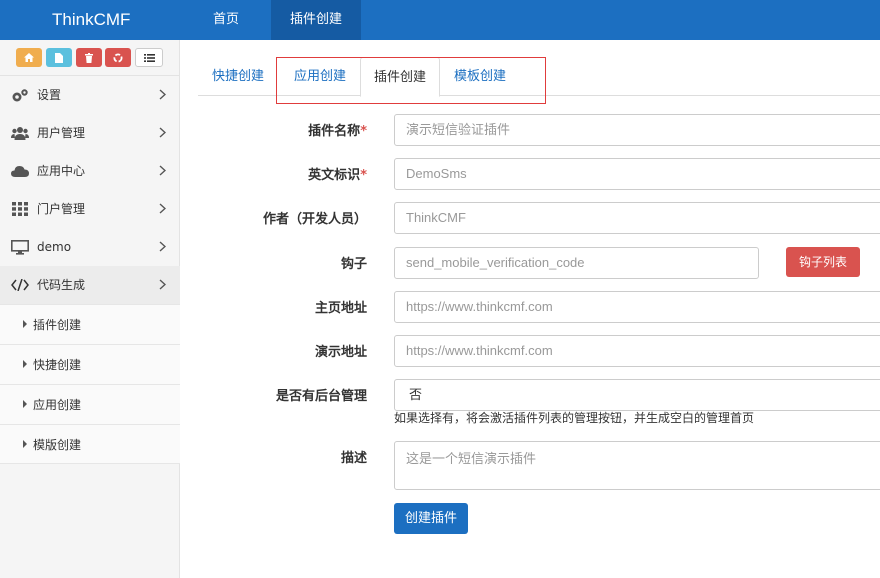 The image size is (880, 578). What do you see at coordinates (637, 174) in the screenshot?
I see `english-id-input: DemoSms` at bounding box center [637, 174].